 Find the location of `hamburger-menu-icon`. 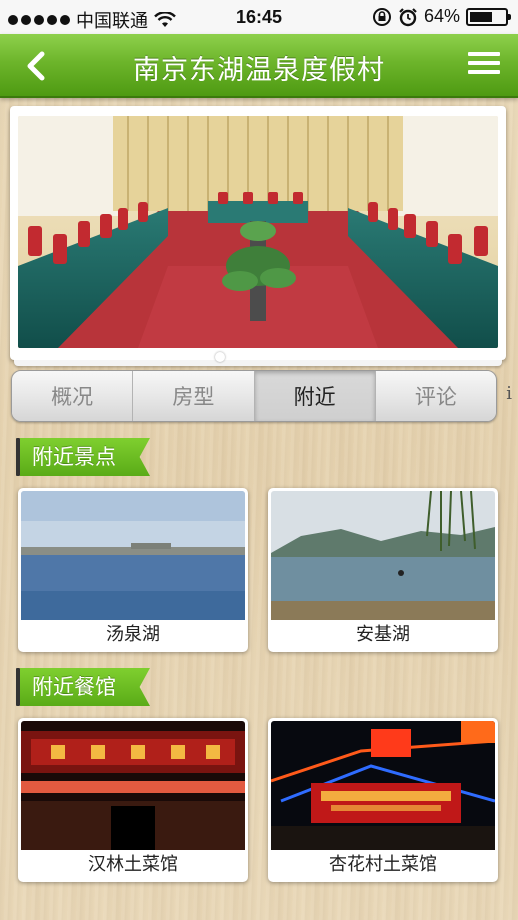

hamburger-menu-icon is located at coordinates (484, 54).